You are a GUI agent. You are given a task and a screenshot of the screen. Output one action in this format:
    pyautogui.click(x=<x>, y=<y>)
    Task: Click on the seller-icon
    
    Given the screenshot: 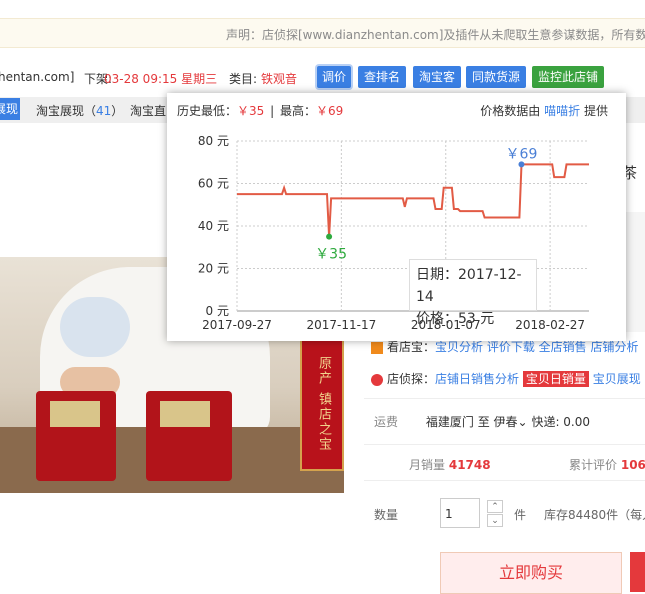 What is the action you would take?
    pyautogui.click(x=377, y=347)
    